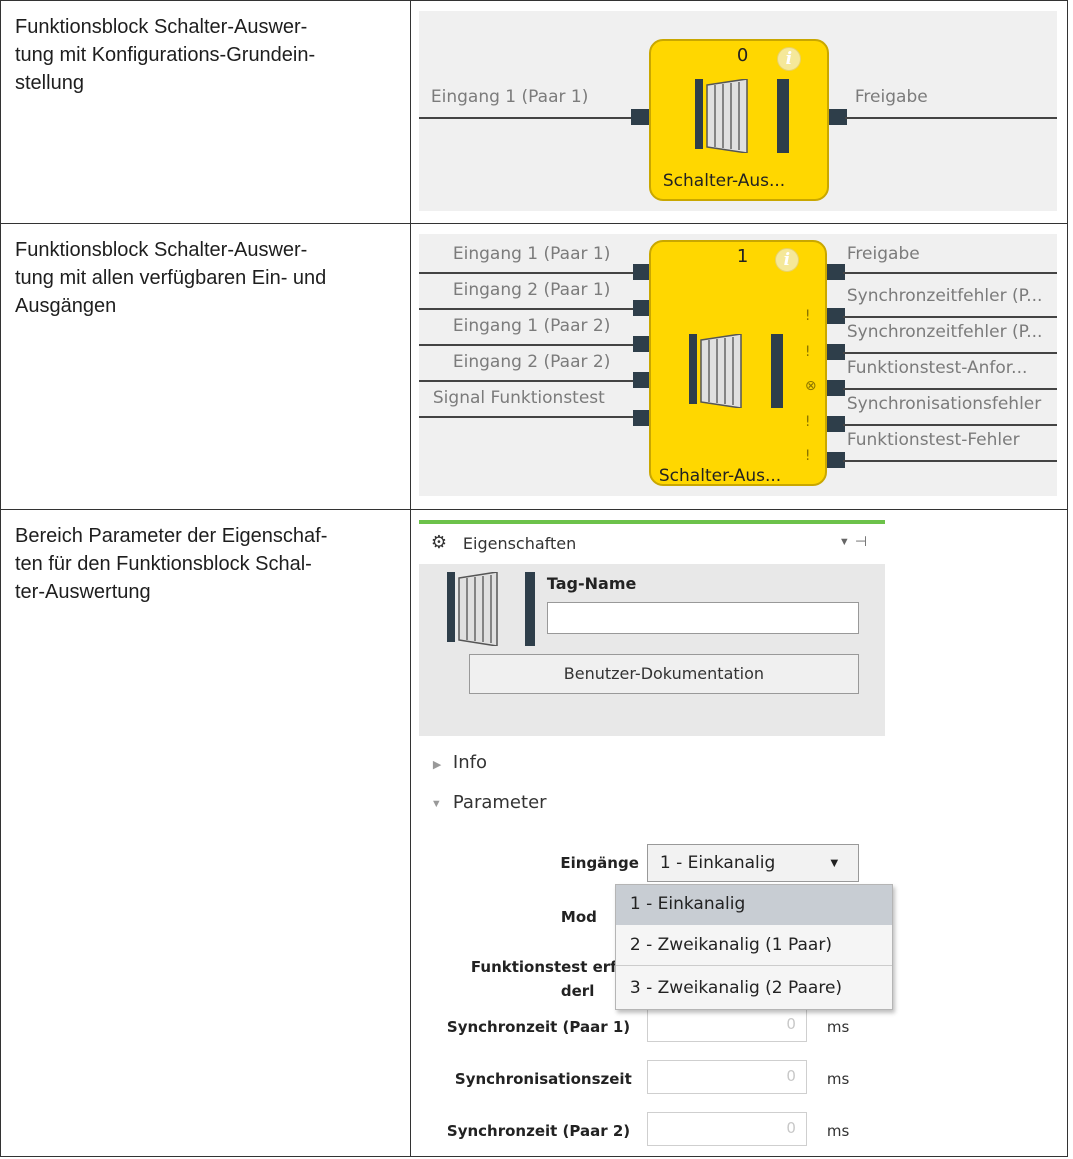 The image size is (1073, 1159). Describe the element at coordinates (165, 55) in the screenshot. I see `row1-desc-line: tung mit Konfigurations-Grundein-` at that location.